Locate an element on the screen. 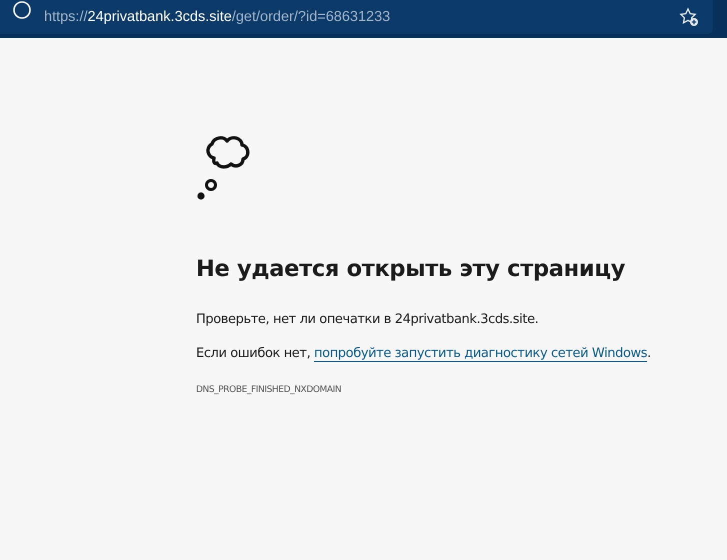  error-title: Не удается открыть эту страницу is located at coordinates (411, 269).